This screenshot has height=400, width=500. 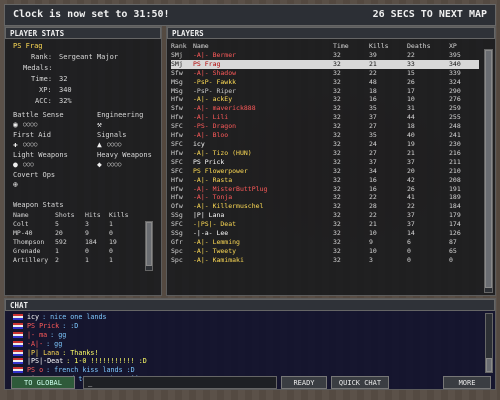 What do you see at coordinates (213, 179) in the screenshot?
I see `player-name: -A|- Rasta` at bounding box center [213, 179].